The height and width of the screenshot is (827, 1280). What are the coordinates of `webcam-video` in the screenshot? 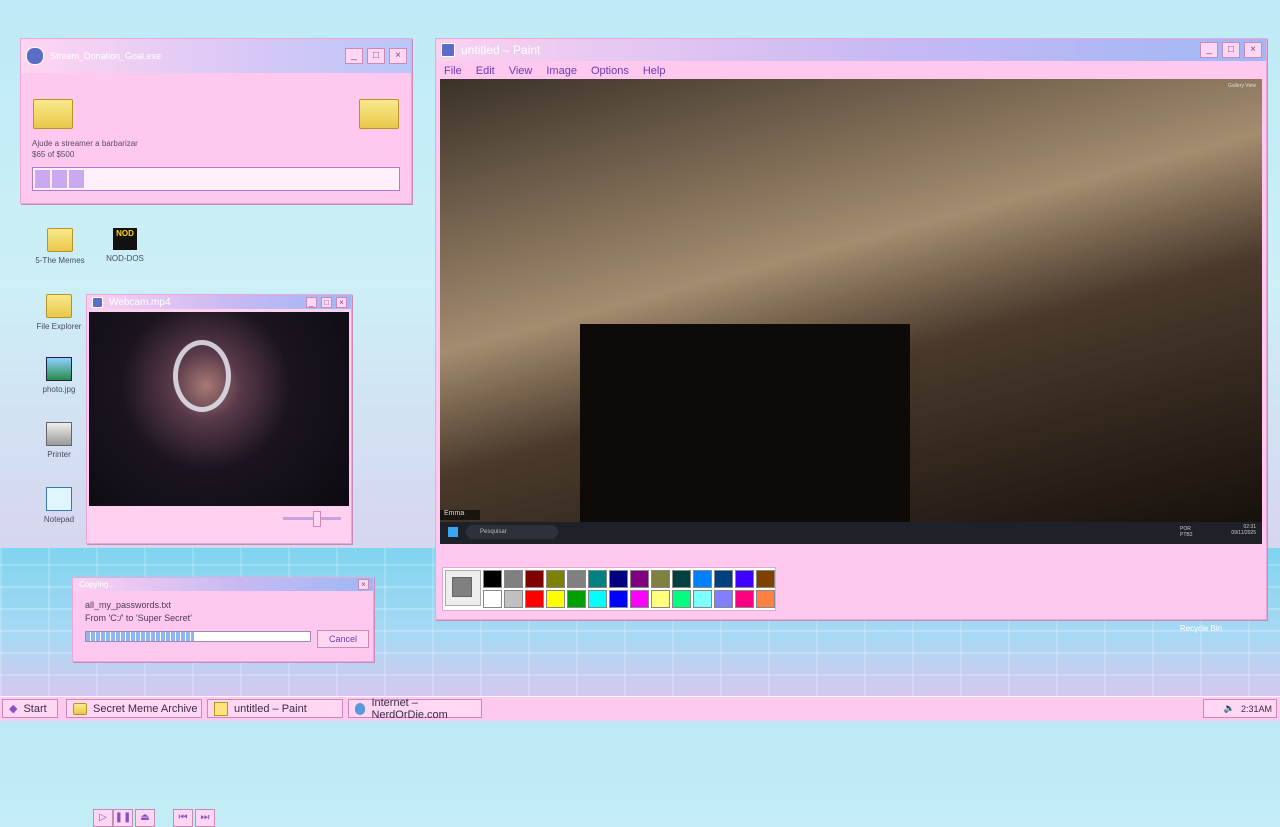 It's located at (219, 409).